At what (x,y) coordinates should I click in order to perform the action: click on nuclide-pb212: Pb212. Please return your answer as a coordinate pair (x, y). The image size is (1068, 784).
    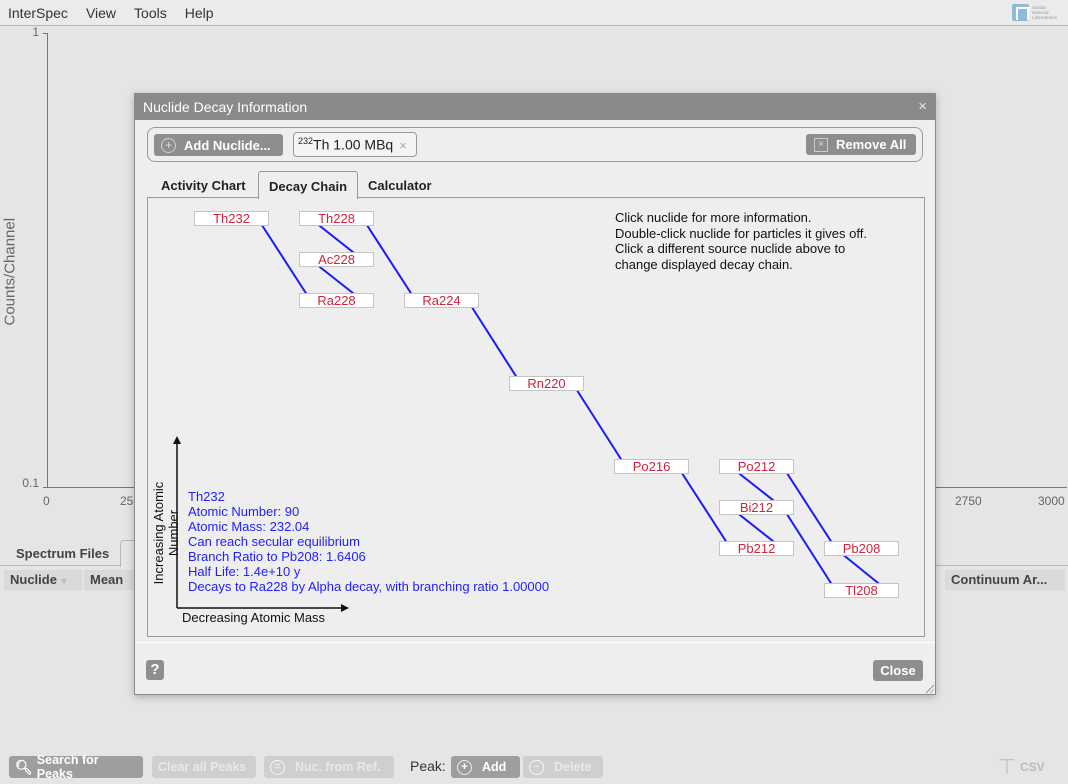
    Looking at the image, I should click on (756, 548).